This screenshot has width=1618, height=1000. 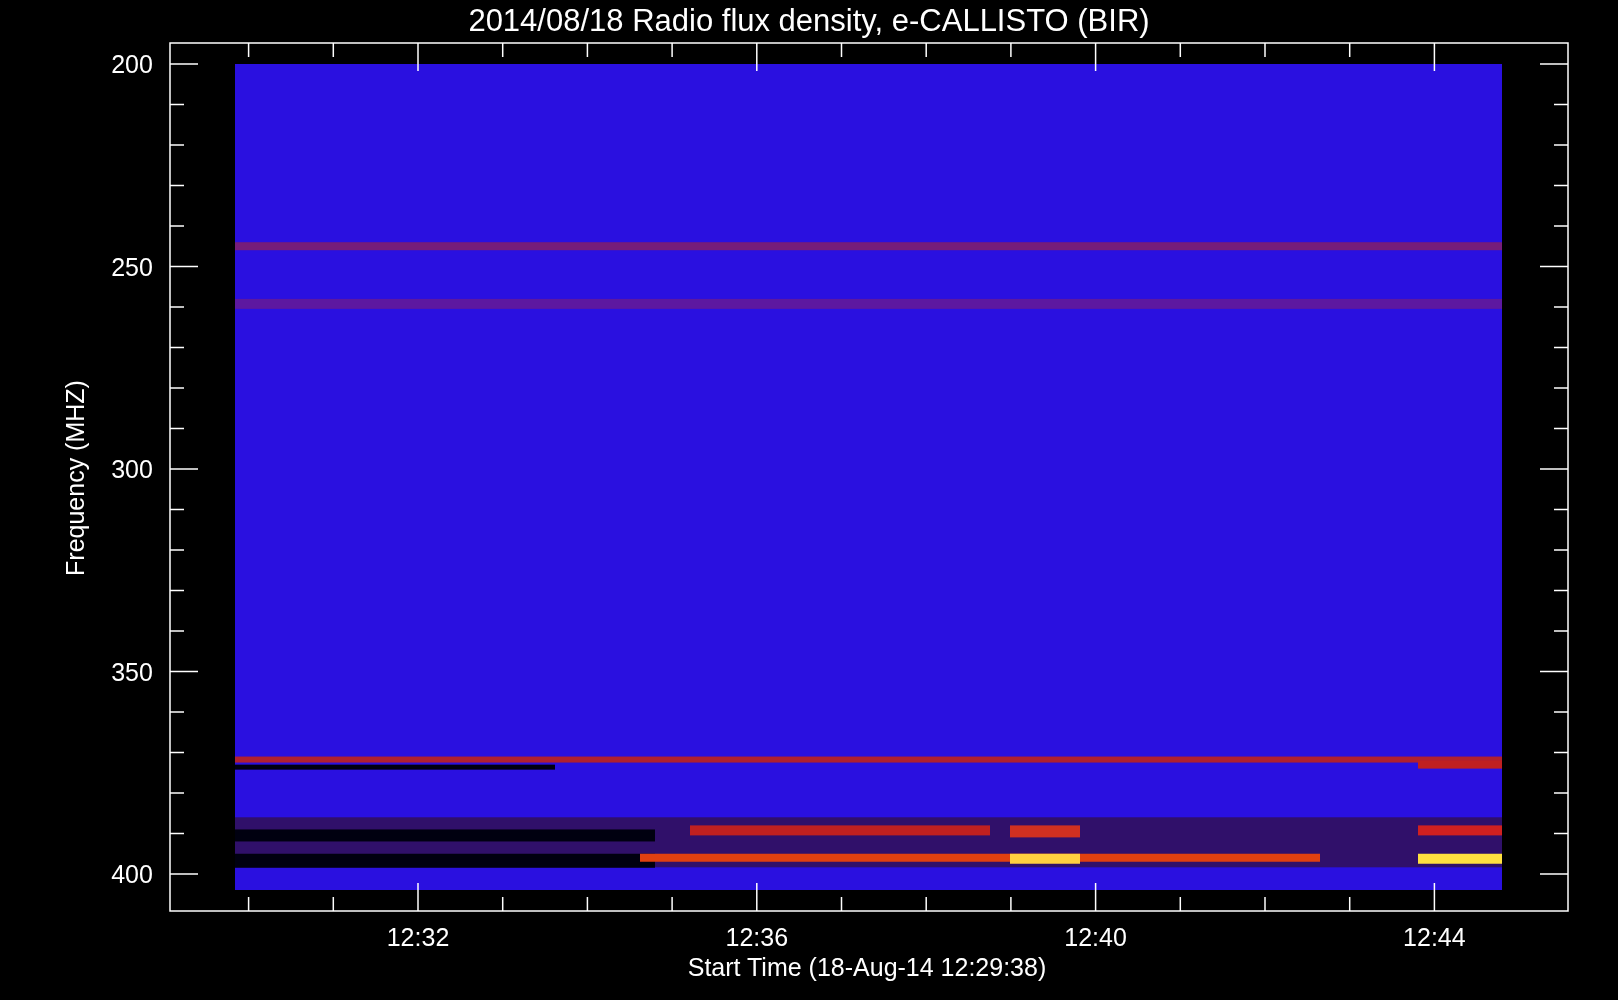 What do you see at coordinates (809, 20) in the screenshot?
I see `chart-title: 2014/08/18 Radio flux density, e-CALLISTO (BIR)` at bounding box center [809, 20].